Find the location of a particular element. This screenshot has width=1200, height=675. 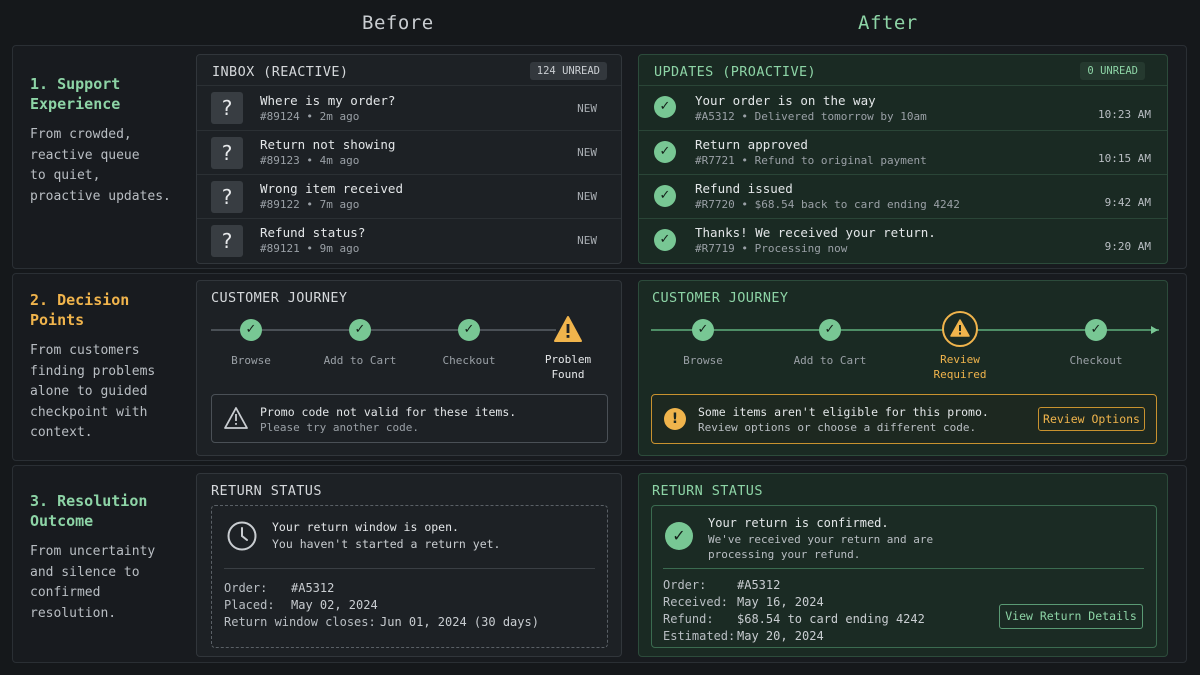

inbox-item: ? Return not showing #89123 • 4m ago NEW is located at coordinates (409, 153).